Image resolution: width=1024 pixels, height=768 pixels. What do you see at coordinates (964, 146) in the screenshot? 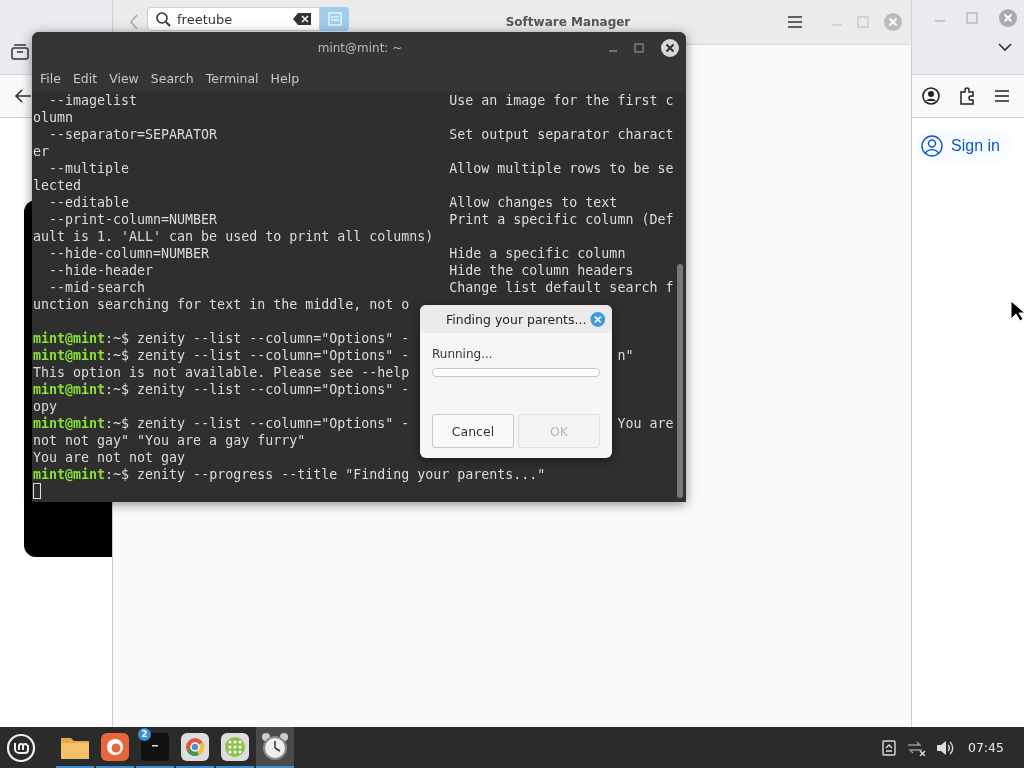
I see `sign-in-button: Sign in` at bounding box center [964, 146].